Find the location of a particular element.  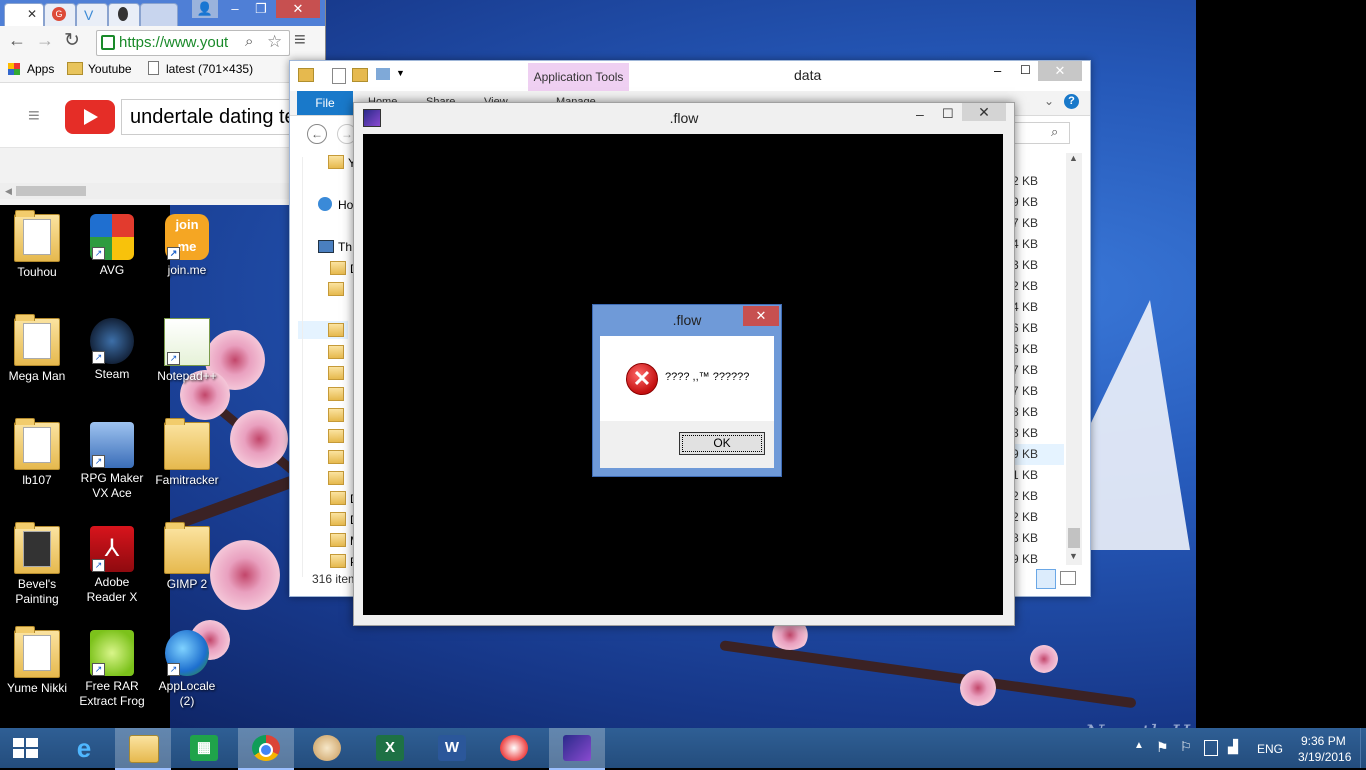

taskbar-file-explorer is located at coordinates (143, 749).